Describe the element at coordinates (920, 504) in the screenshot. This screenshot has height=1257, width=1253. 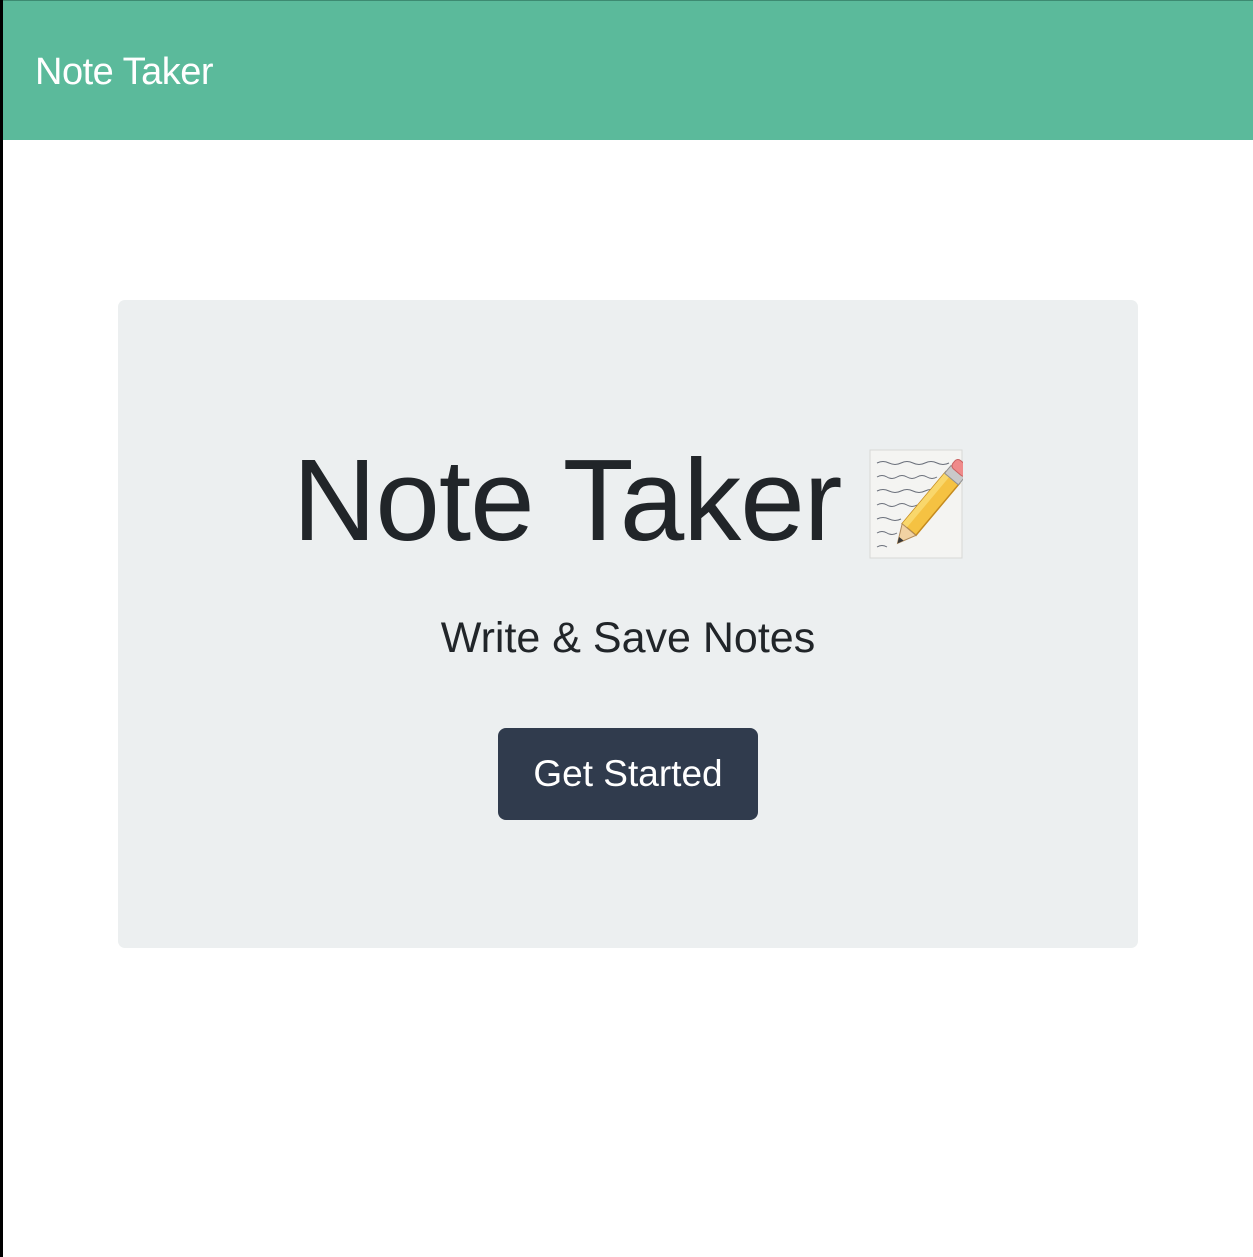
I see `memo-icon` at that location.